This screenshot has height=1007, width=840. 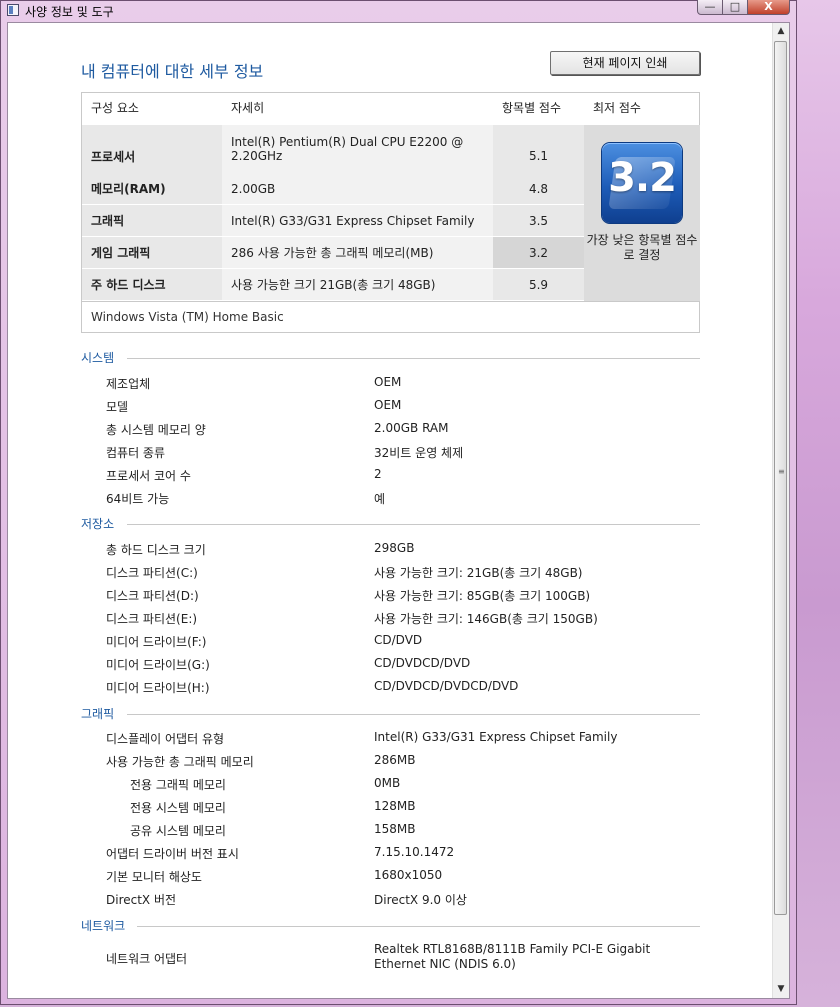 I want to click on spec-value: 32비트 운영 체제, so click(x=419, y=453).